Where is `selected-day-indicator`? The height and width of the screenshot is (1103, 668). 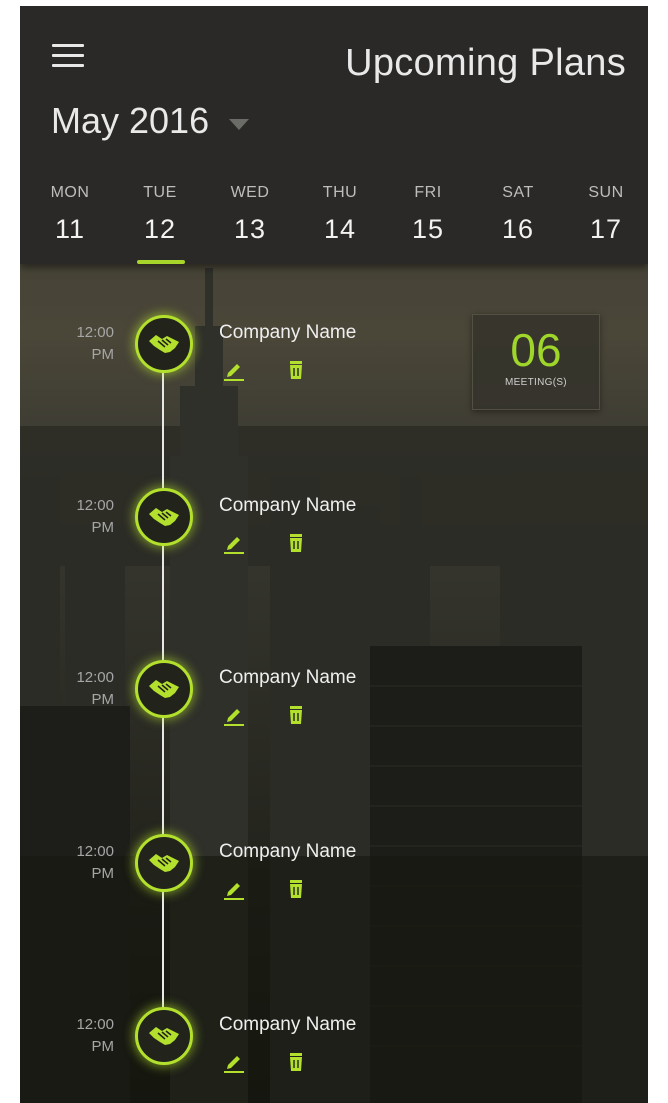 selected-day-indicator is located at coordinates (161, 262).